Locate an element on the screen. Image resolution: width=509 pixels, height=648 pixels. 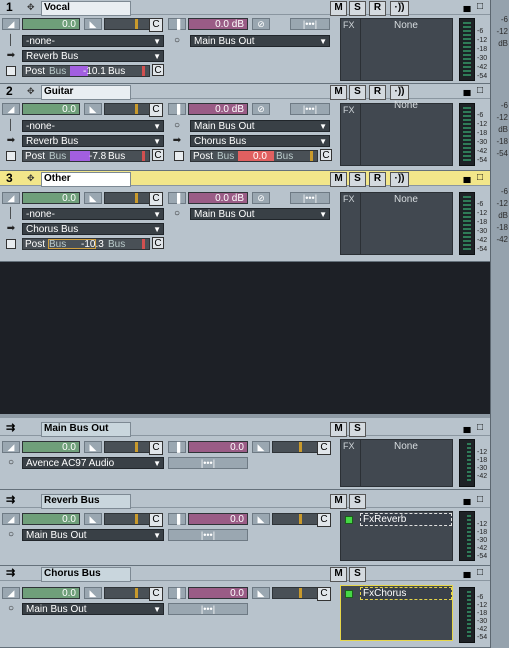
send2-select: Chorus Bus ▼ is located at coordinates (260, 141).